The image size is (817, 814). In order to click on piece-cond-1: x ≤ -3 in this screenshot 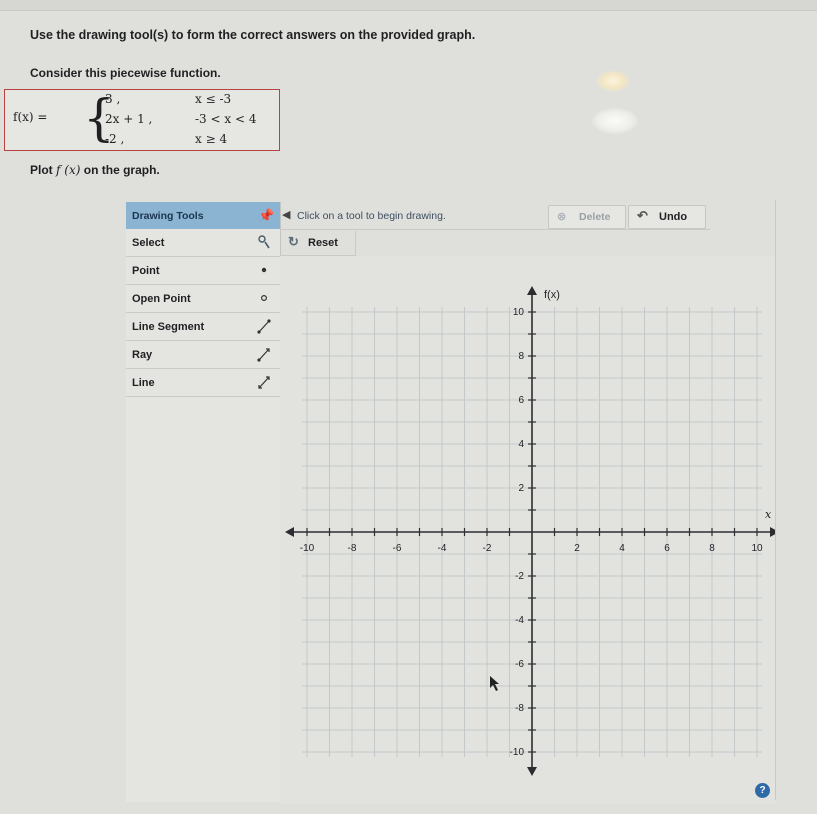, I will do `click(213, 99)`.